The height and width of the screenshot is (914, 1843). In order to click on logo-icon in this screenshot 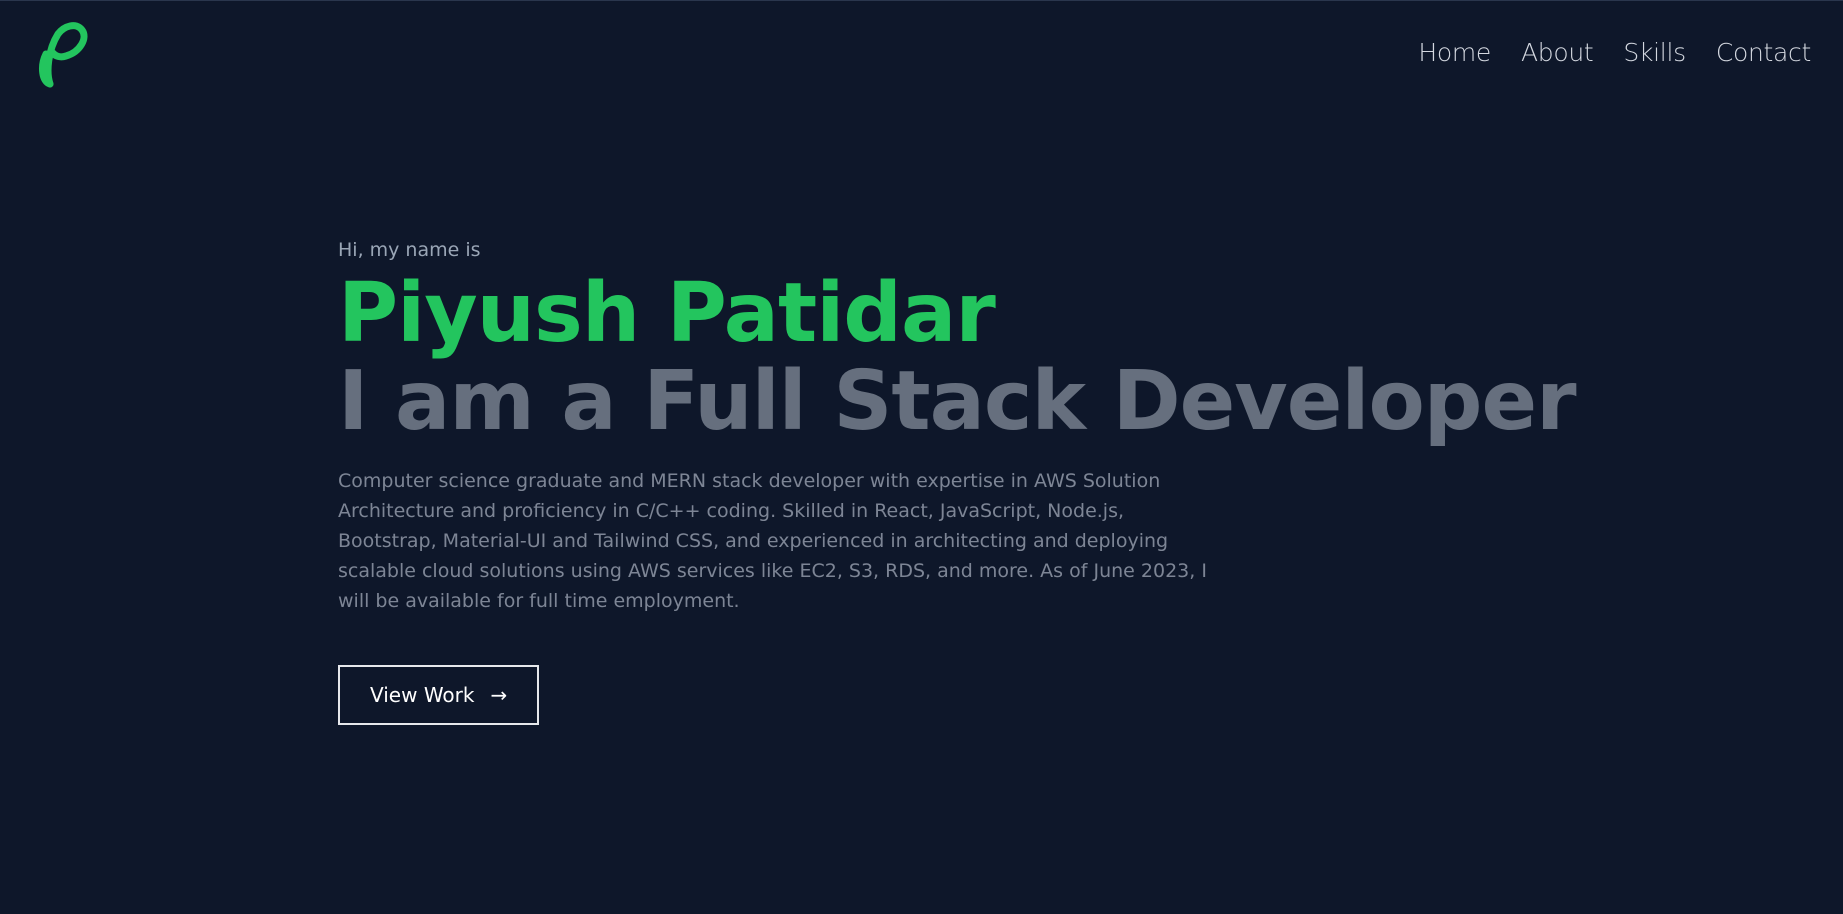, I will do `click(63, 54)`.